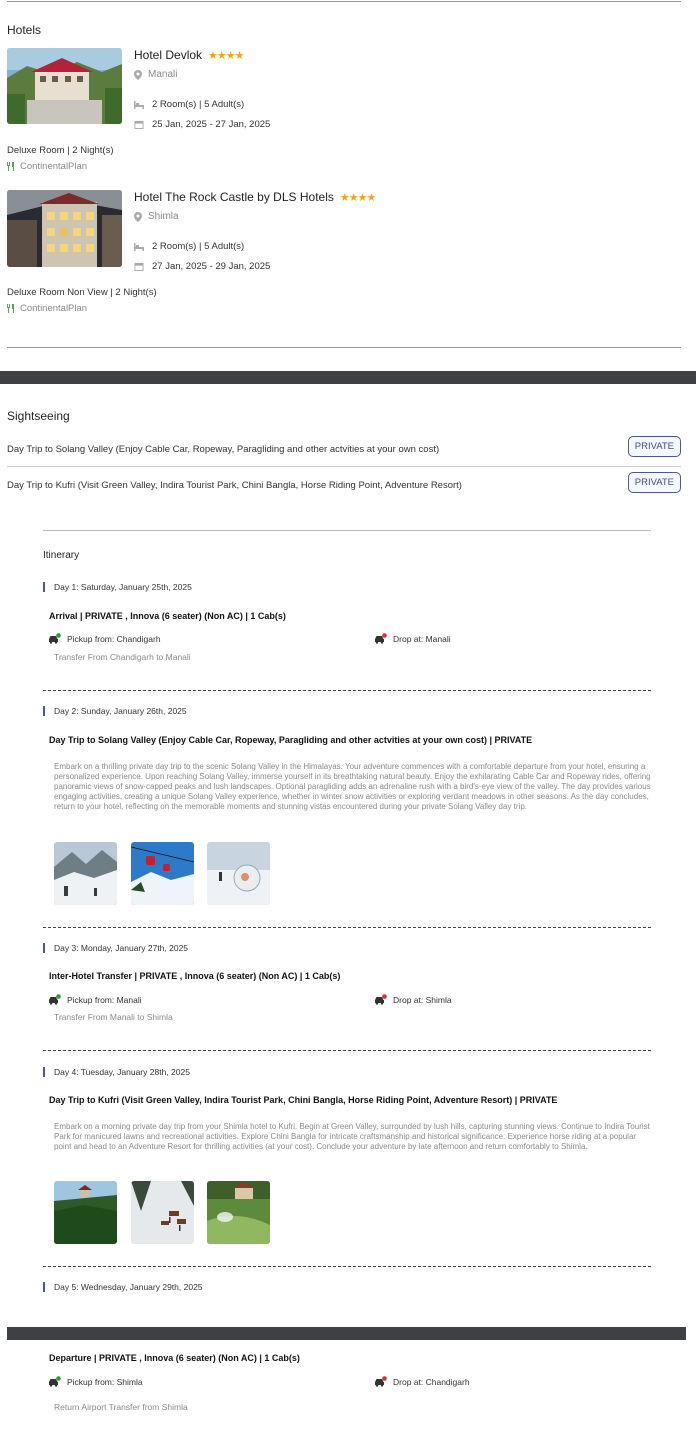  I want to click on hotel-location: Shimla, so click(156, 216).